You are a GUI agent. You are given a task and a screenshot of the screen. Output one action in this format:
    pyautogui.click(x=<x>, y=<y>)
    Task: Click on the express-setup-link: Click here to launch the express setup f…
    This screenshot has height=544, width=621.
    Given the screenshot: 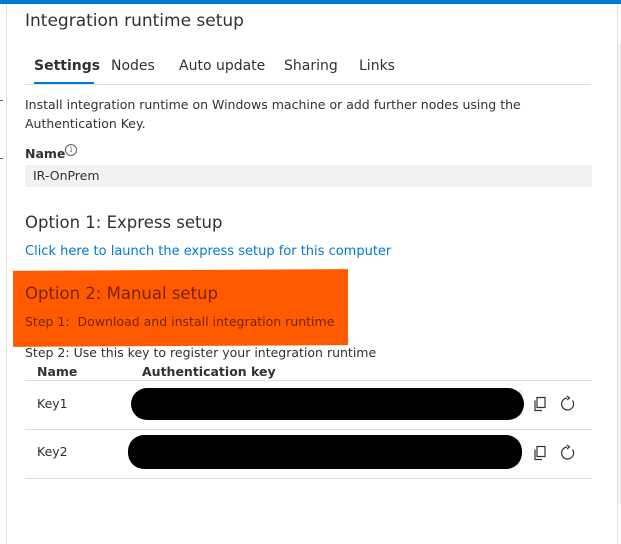 What is the action you would take?
    pyautogui.click(x=208, y=251)
    